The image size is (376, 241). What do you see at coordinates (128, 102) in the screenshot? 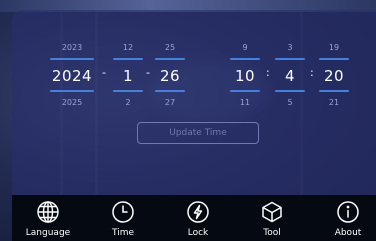
I see `month-next: 2` at bounding box center [128, 102].